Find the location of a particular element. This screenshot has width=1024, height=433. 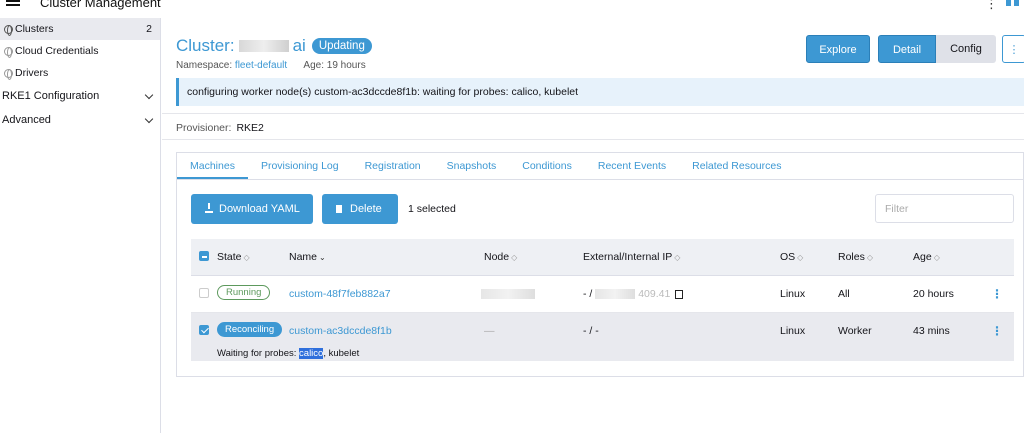

trash-icon is located at coordinates (339, 209).